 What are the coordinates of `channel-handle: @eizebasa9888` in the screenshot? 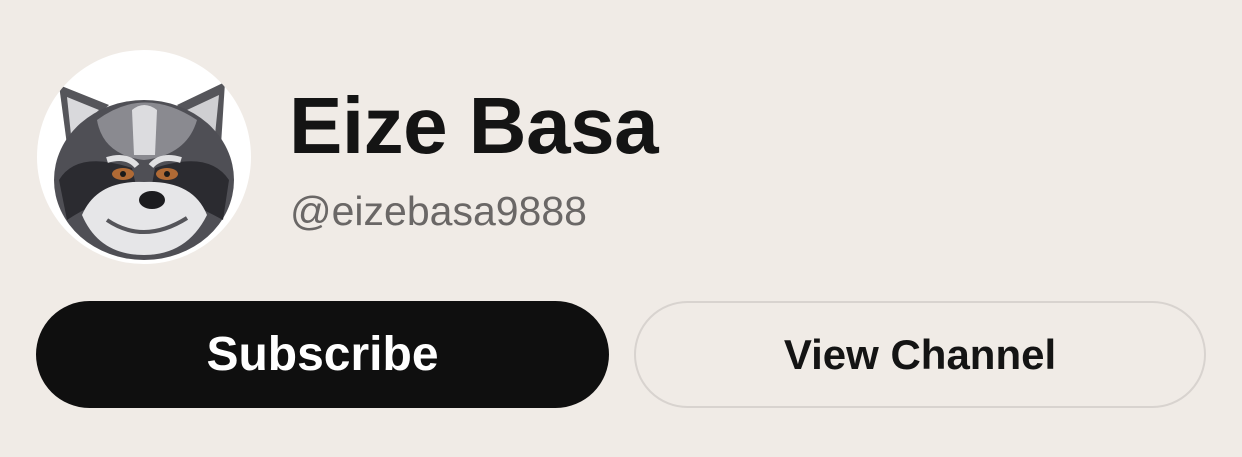 It's located at (438, 211).